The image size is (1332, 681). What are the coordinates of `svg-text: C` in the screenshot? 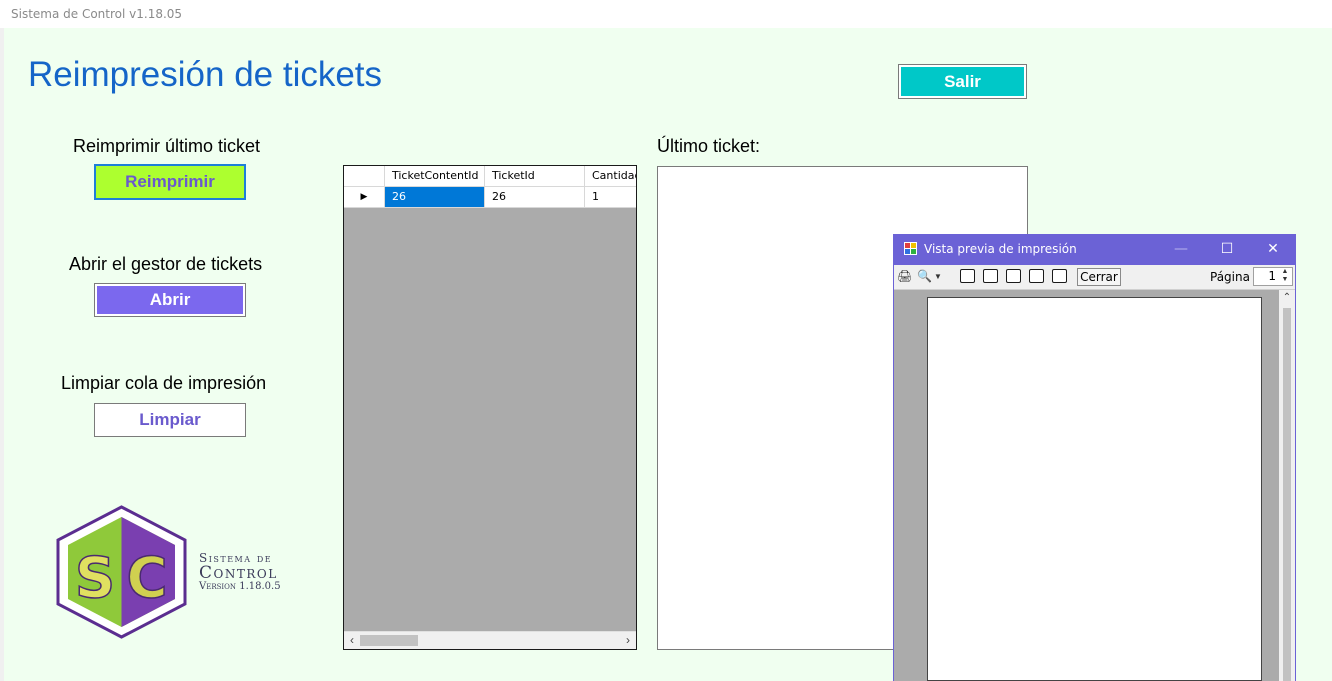 It's located at (146, 578).